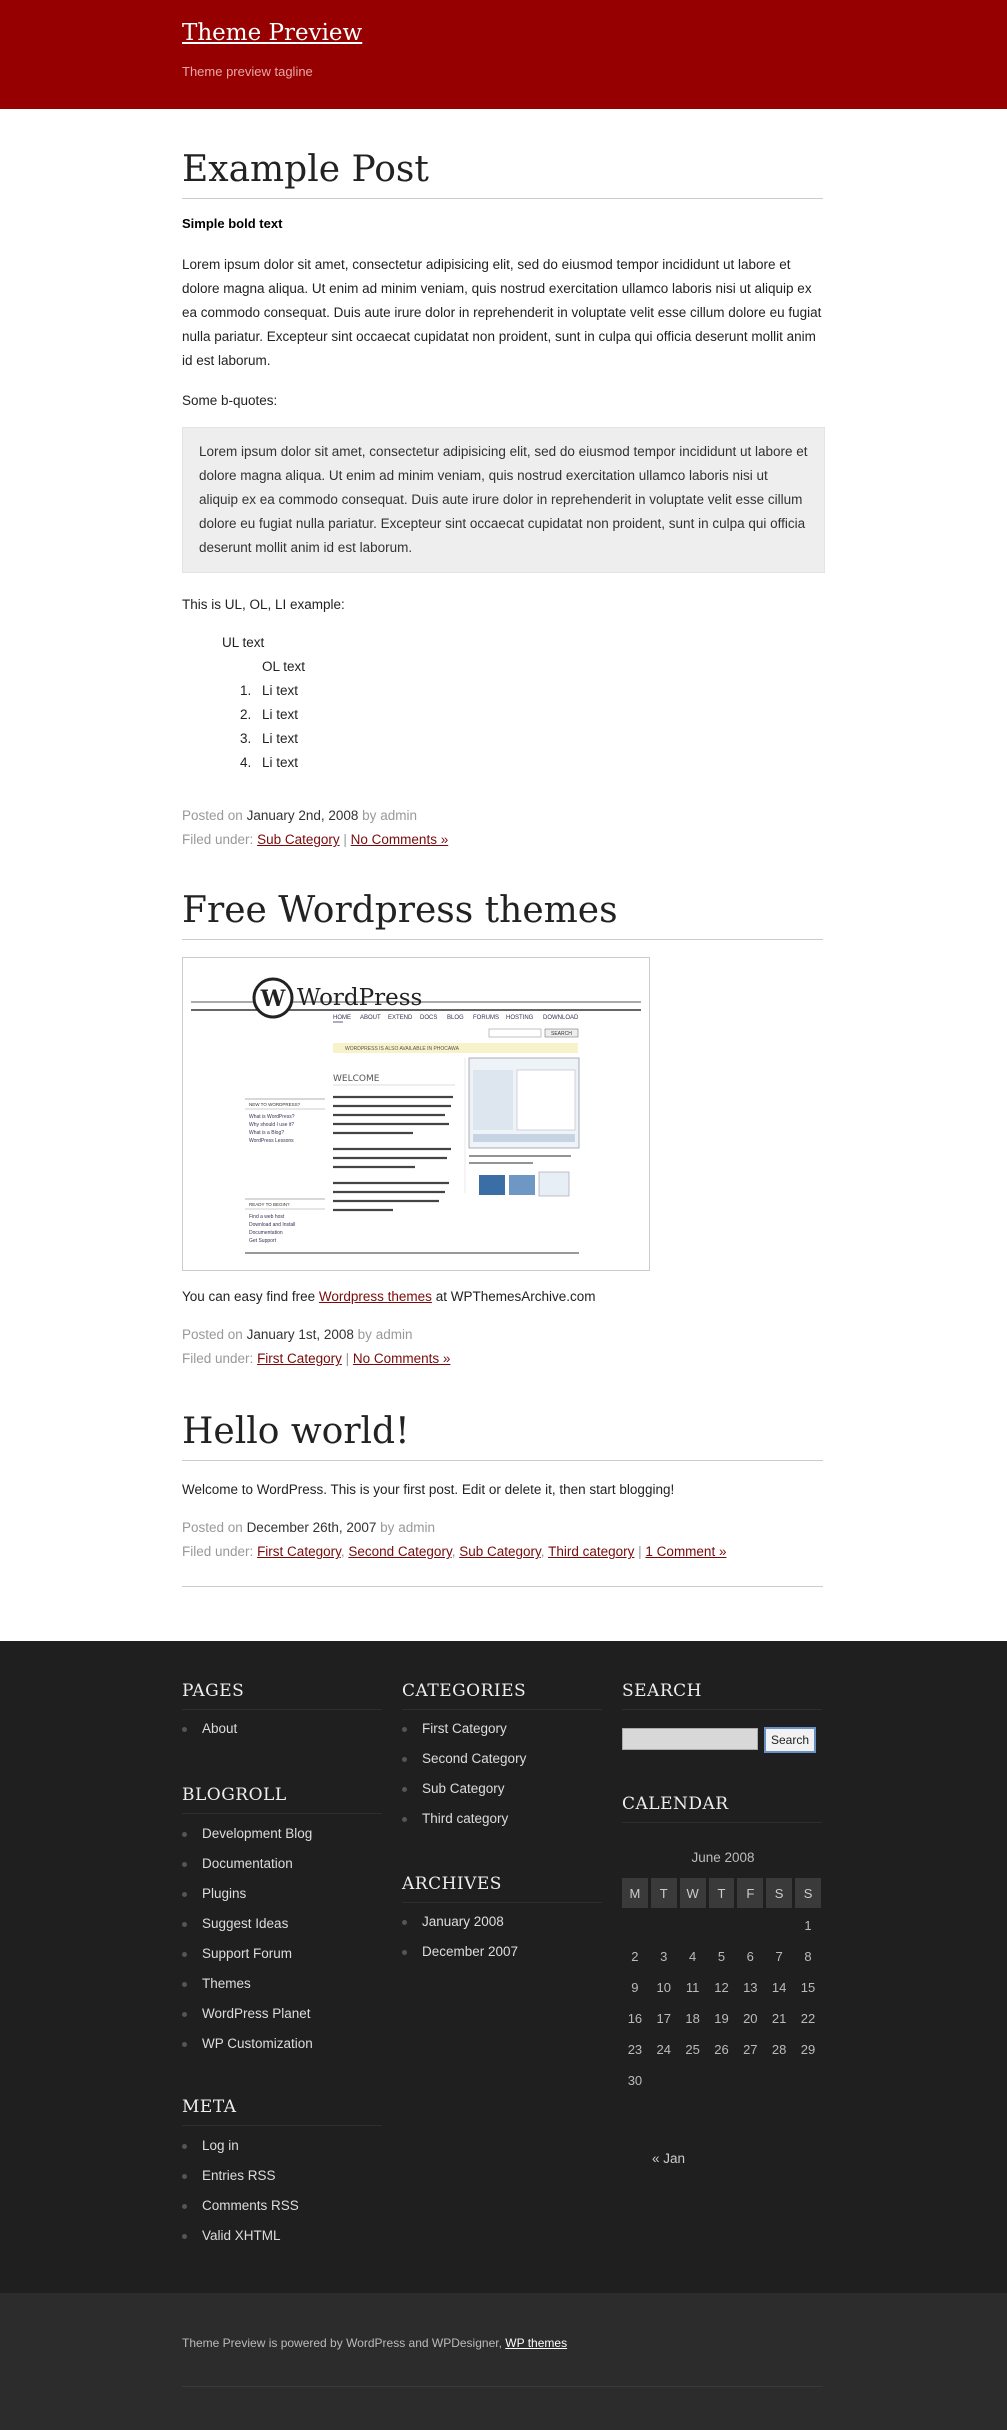  Describe the element at coordinates (247, 2014) in the screenshot. I see `blogroll-link: WordPress Planet` at that location.